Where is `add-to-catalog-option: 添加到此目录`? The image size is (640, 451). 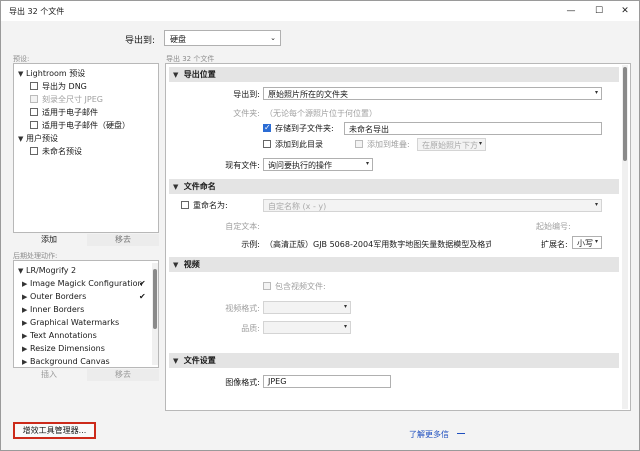
add-to-catalog-option: 添加到此目录 is located at coordinates (293, 145).